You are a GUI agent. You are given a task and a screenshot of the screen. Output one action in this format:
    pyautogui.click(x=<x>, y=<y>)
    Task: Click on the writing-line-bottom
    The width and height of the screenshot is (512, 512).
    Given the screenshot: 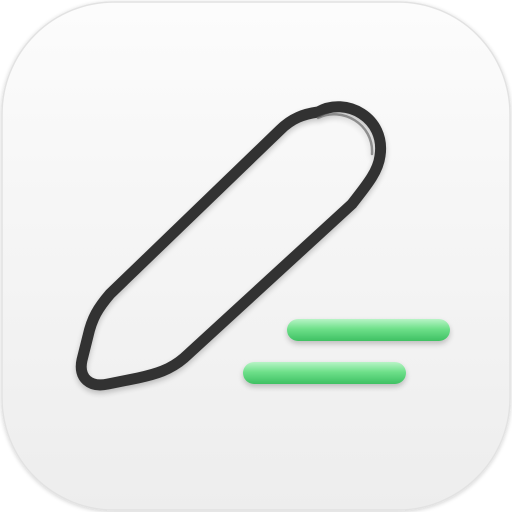 What is the action you would take?
    pyautogui.click(x=324, y=373)
    